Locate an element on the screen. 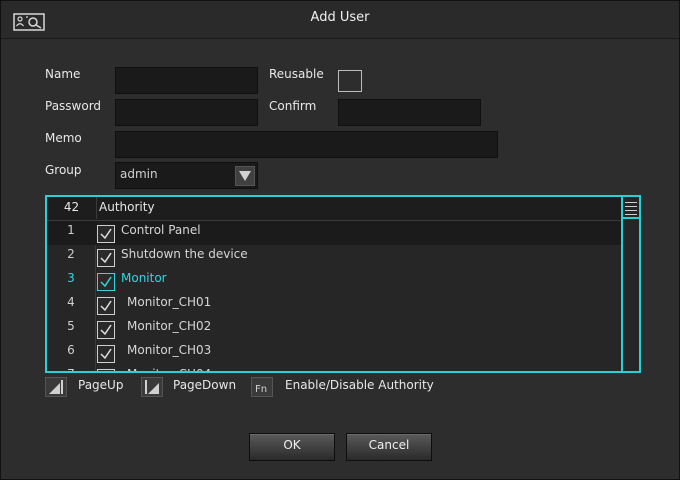  table-header: 42 Authority is located at coordinates (334, 209).